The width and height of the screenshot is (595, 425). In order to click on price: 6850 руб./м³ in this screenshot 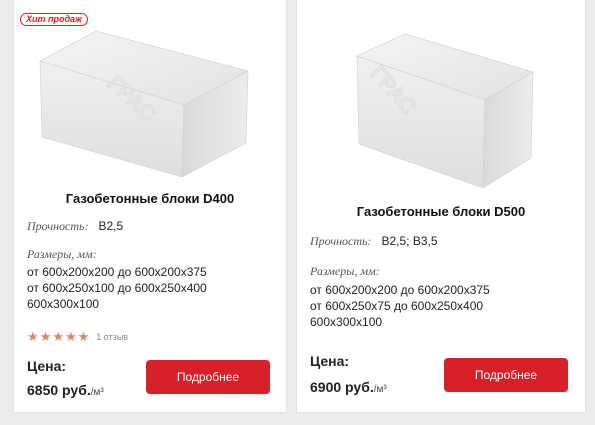, I will do `click(65, 390)`.